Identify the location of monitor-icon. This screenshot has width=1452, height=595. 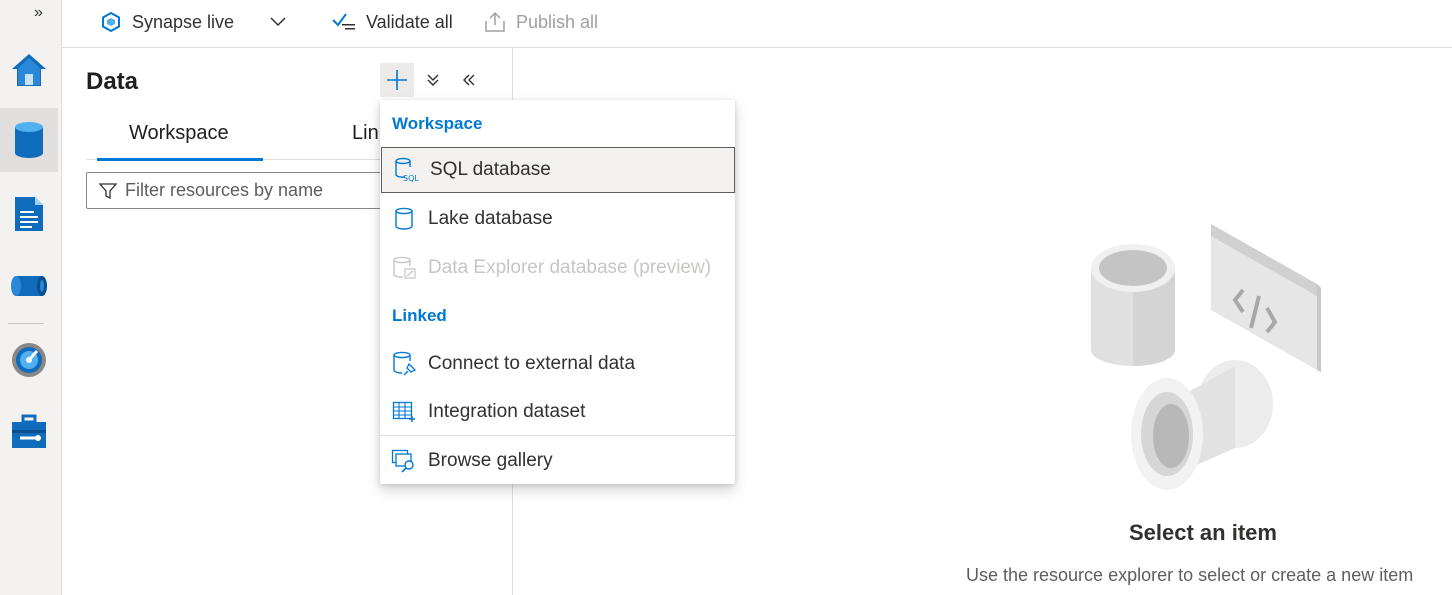
(29, 360).